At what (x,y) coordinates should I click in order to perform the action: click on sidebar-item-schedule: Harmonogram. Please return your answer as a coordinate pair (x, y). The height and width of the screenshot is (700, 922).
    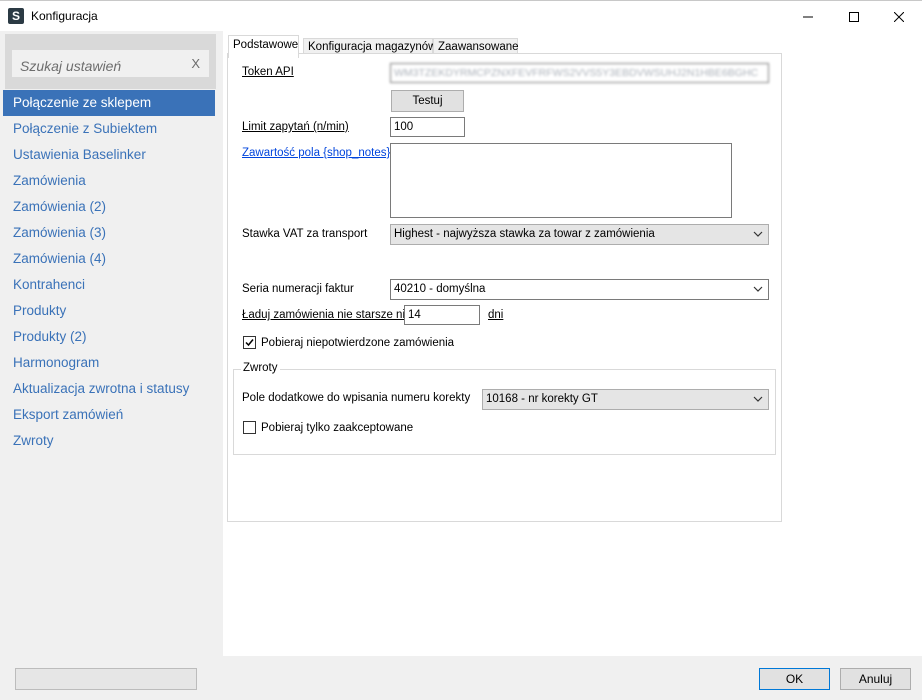
    Looking at the image, I should click on (109, 363).